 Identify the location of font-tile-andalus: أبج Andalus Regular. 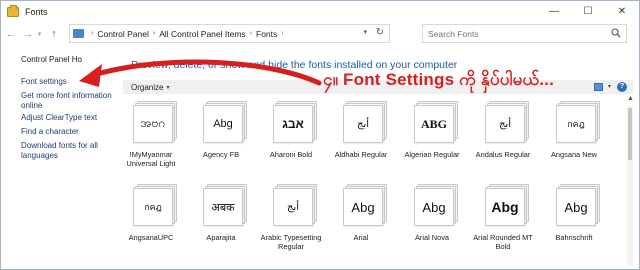
(503, 139).